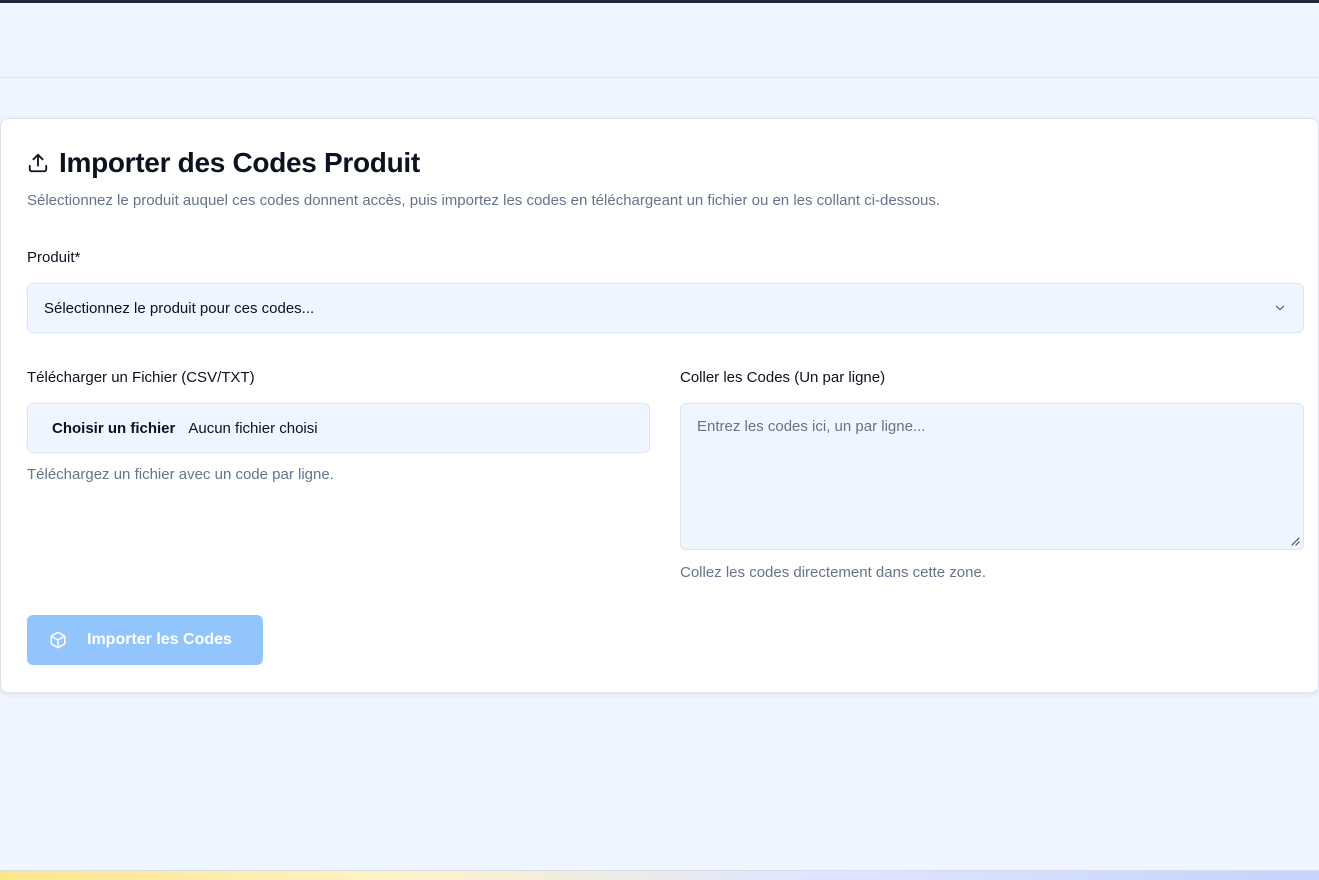 The height and width of the screenshot is (880, 1319). What do you see at coordinates (38, 163) in the screenshot?
I see `upload-icon` at bounding box center [38, 163].